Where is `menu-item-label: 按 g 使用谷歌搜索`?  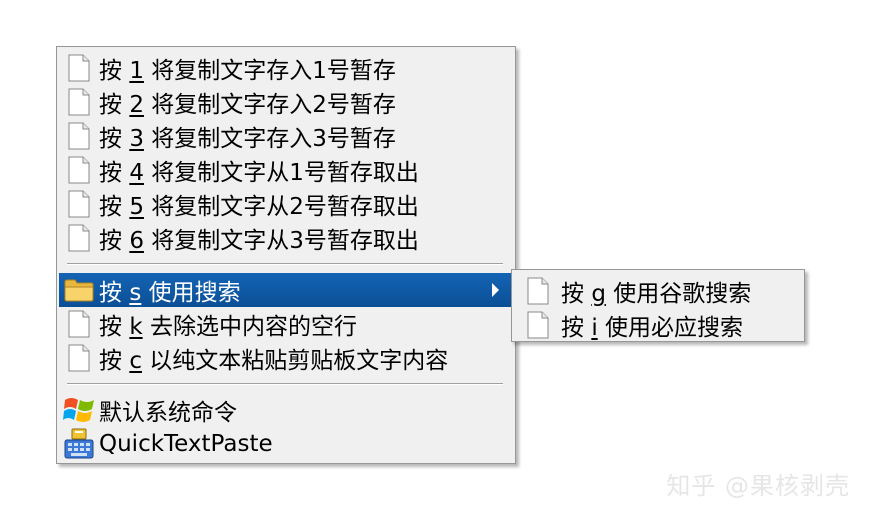
menu-item-label: 按 g 使用谷歌搜索 is located at coordinates (656, 294).